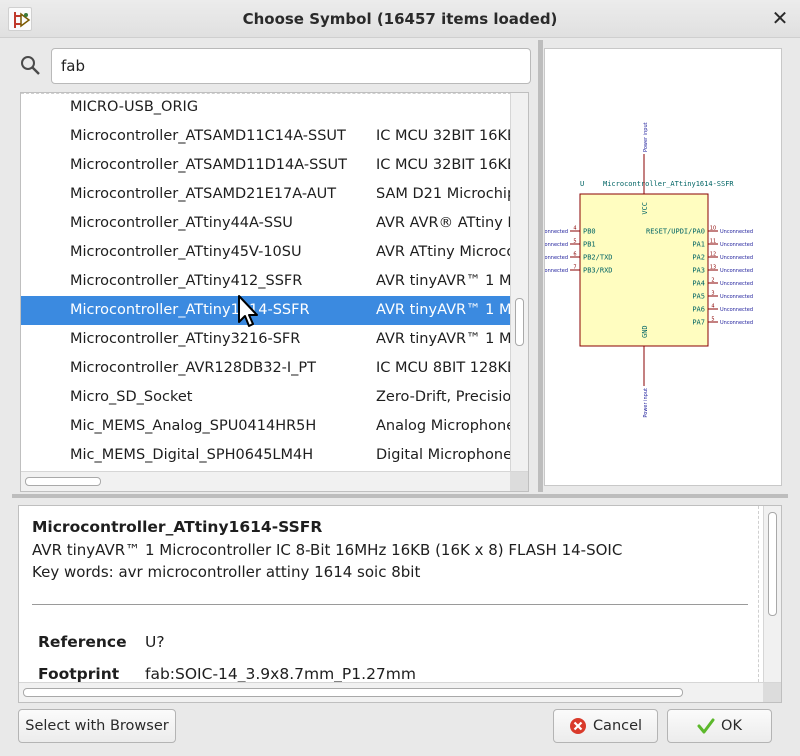 This screenshot has height=756, width=800. What do you see at coordinates (181, 223) in the screenshot?
I see `symbol-name: Microcontroller_ATtiny44A-SSU` at bounding box center [181, 223].